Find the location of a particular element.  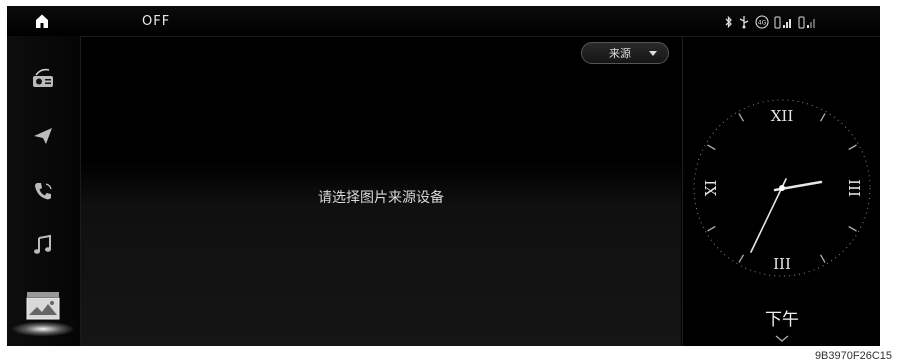

numeral-iii: III is located at coordinates (854, 188).